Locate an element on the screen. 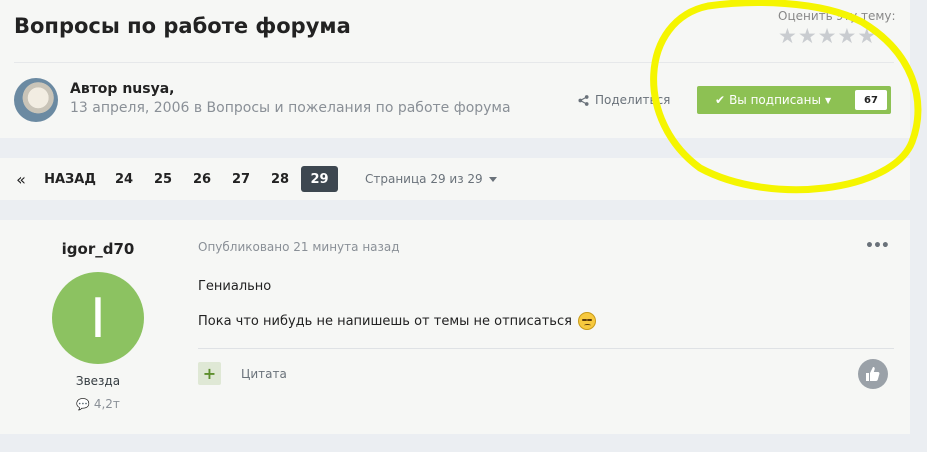 The height and width of the screenshot is (452, 927). chevron-down-icon: ▼ is located at coordinates (828, 100).